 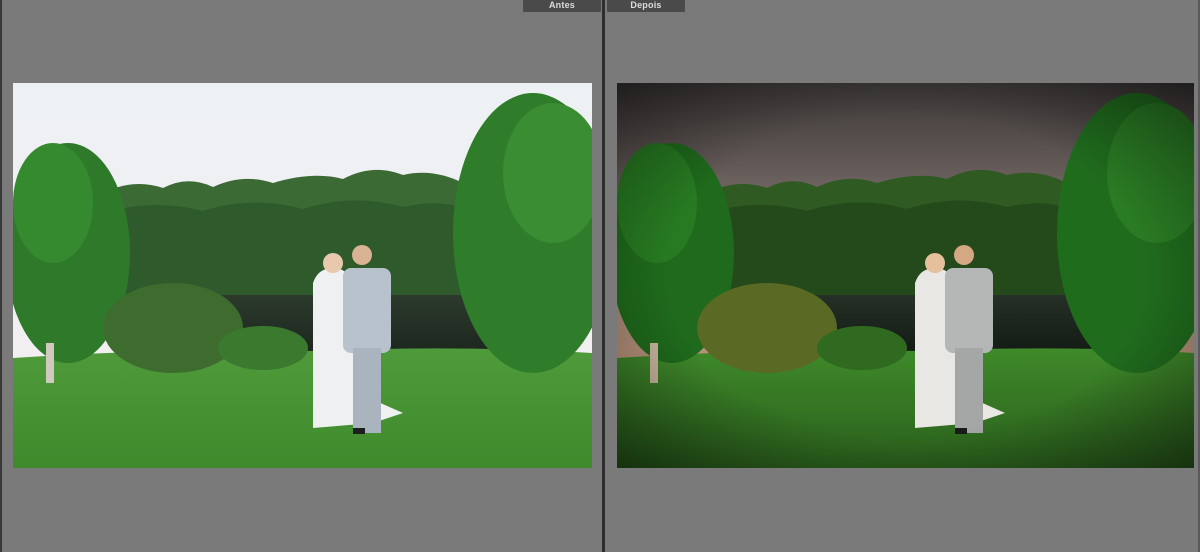 I want to click on compare-divider, so click(x=603, y=276).